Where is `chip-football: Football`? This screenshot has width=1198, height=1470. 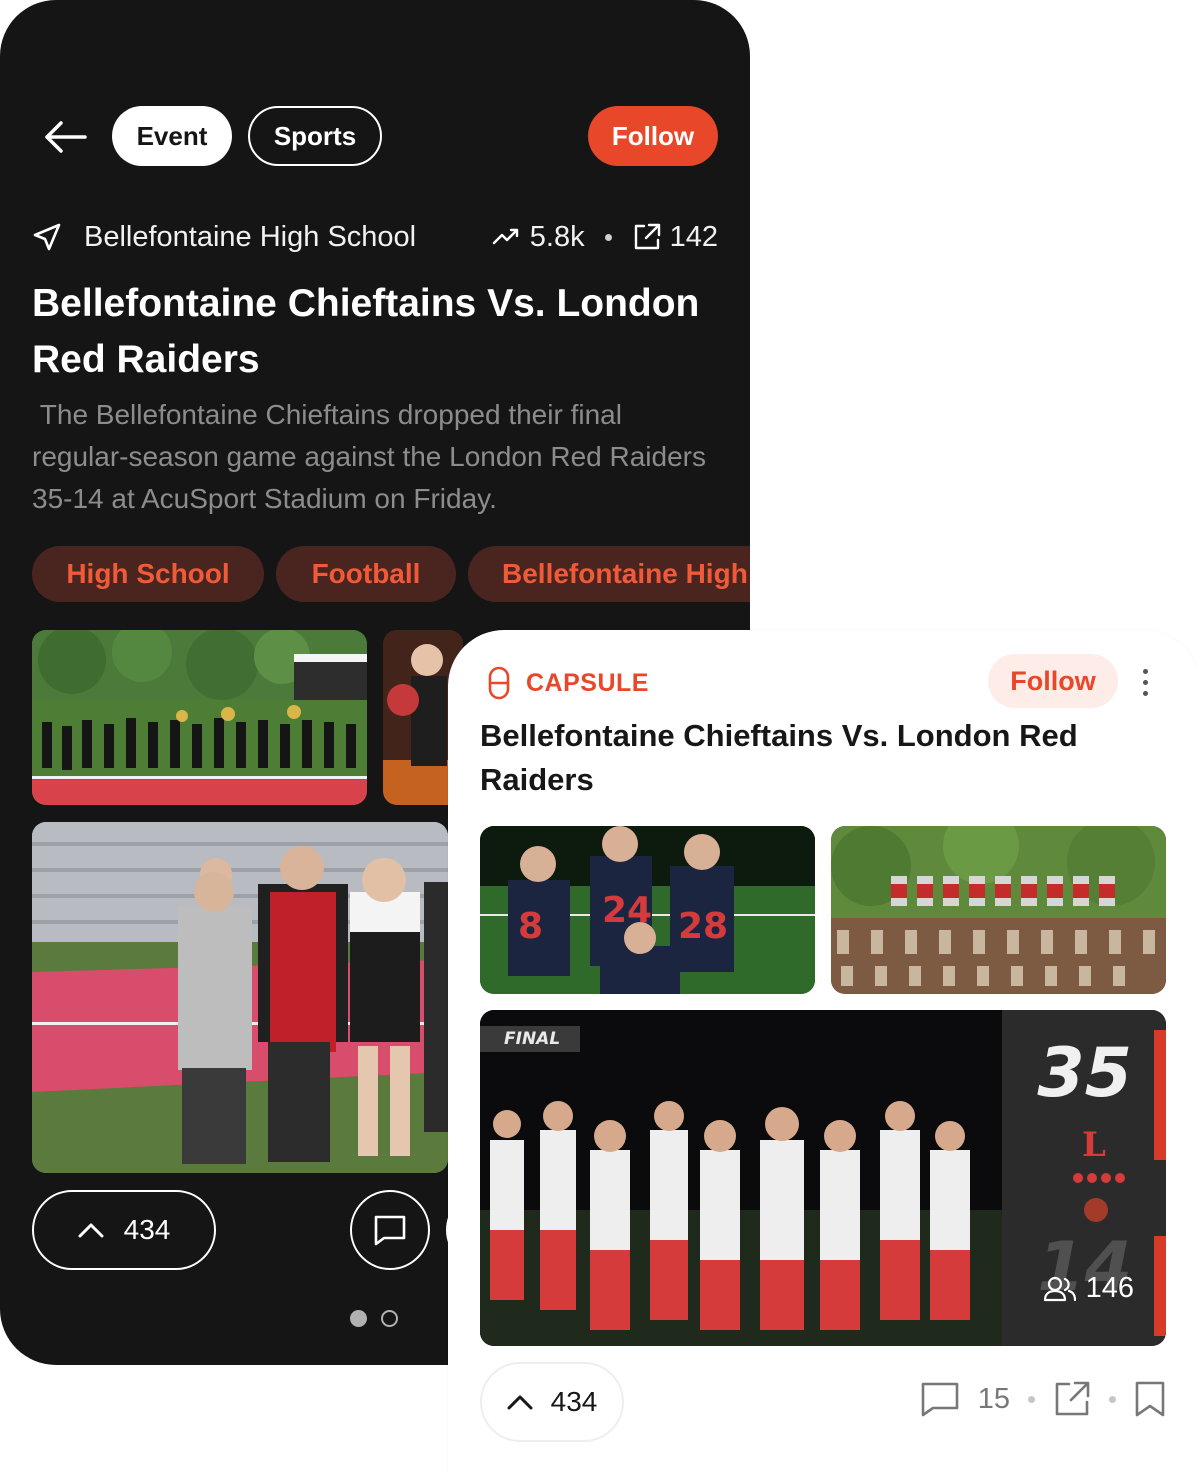 chip-football: Football is located at coordinates (366, 574).